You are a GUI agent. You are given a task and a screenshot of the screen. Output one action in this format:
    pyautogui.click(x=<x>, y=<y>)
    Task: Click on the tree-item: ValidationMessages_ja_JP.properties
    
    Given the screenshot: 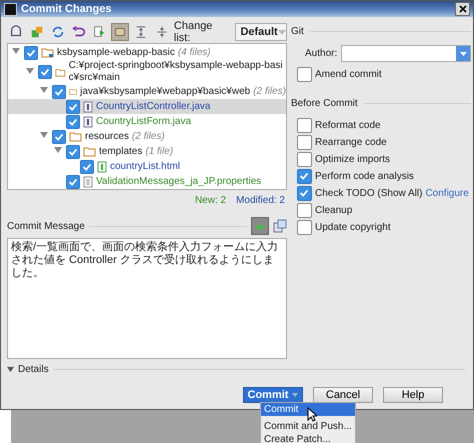 What is the action you would take?
    pyautogui.click(x=179, y=181)
    